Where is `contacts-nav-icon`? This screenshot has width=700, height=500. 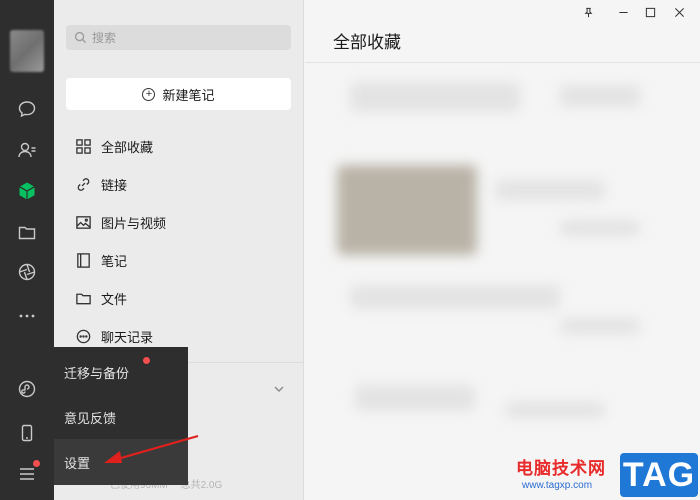 contacts-nav-icon is located at coordinates (27, 150).